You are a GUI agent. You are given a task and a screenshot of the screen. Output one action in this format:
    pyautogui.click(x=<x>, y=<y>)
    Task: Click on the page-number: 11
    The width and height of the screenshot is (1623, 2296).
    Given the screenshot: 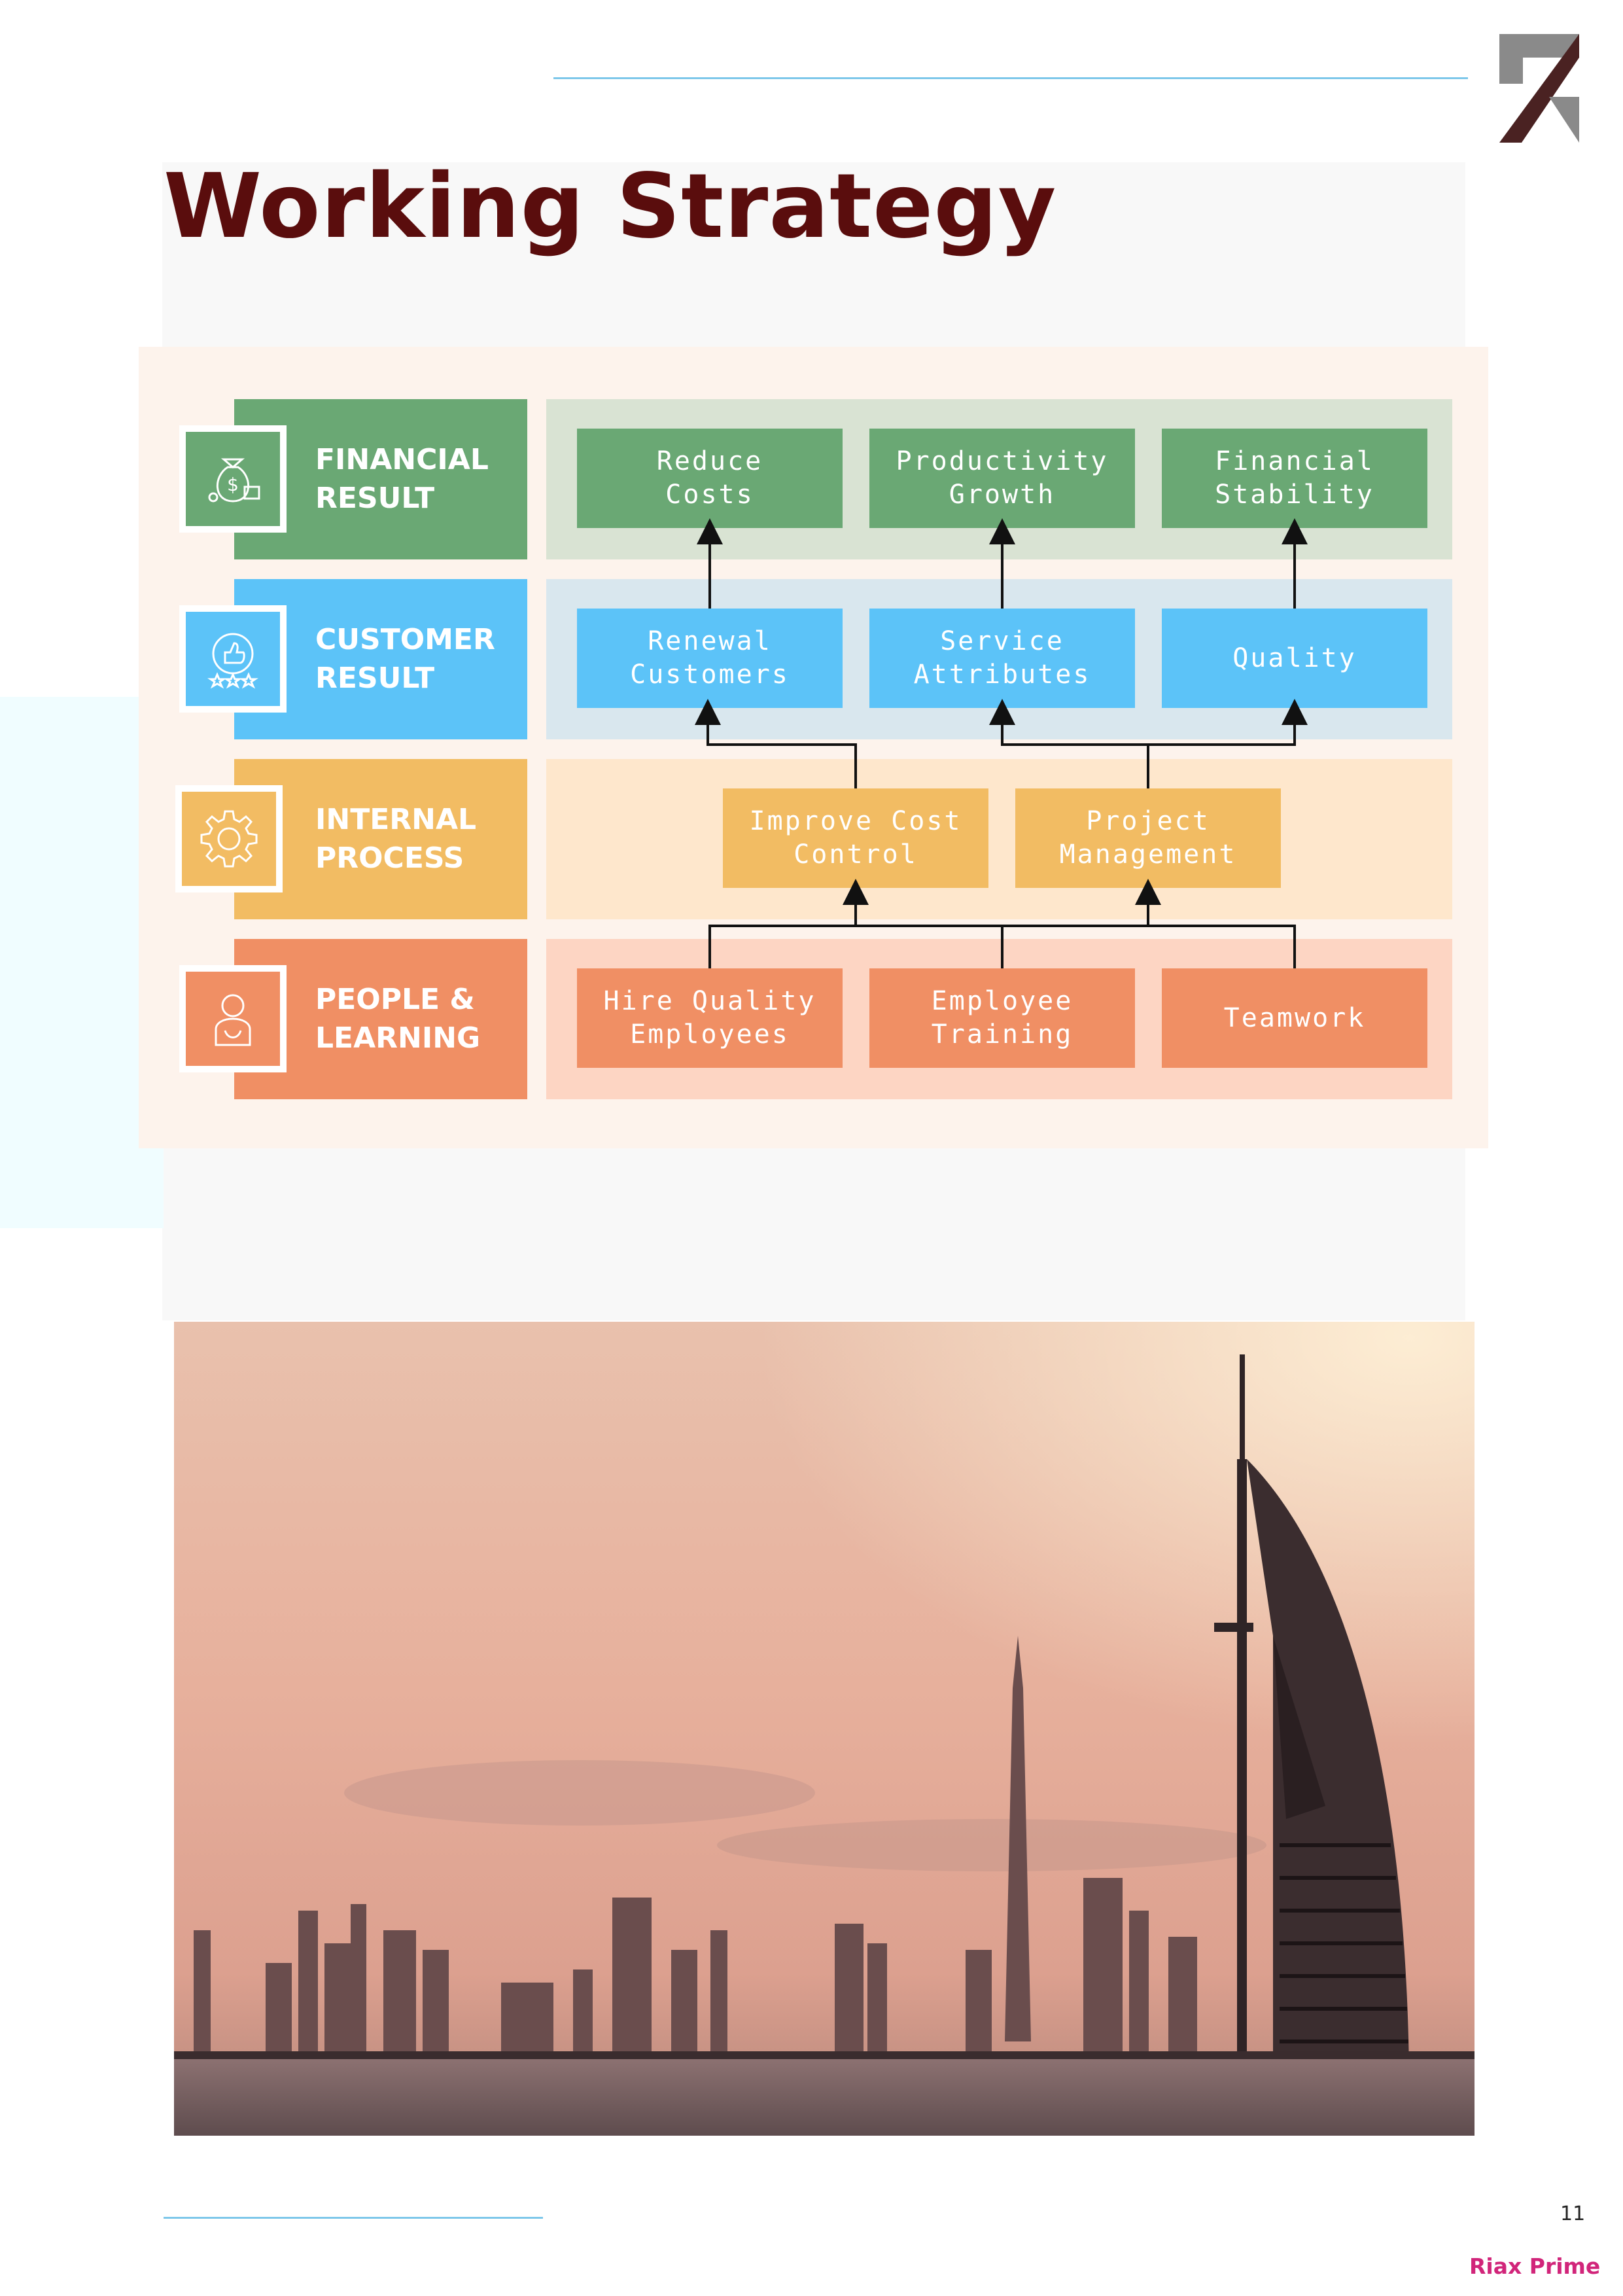 What is the action you would take?
    pyautogui.click(x=1573, y=2213)
    